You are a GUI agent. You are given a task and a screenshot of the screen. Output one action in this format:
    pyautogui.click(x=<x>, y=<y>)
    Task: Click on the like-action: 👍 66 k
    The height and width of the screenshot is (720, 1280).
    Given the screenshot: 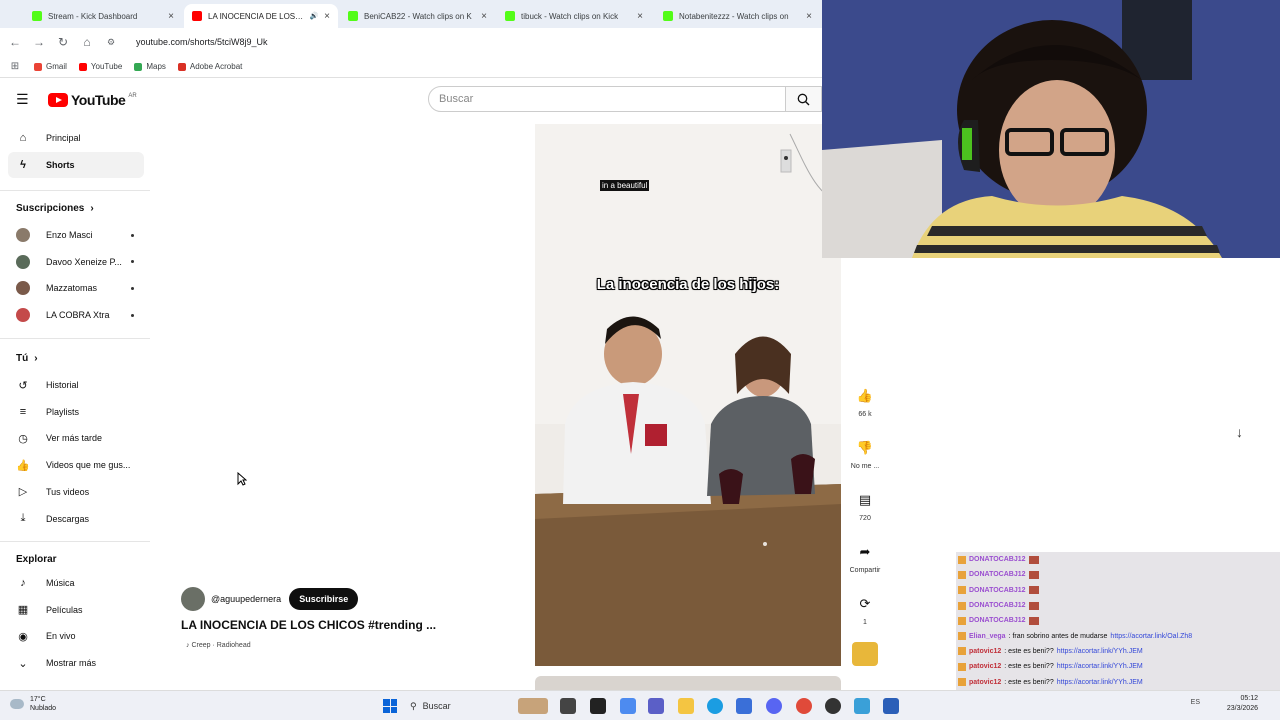 What is the action you would take?
    pyautogui.click(x=865, y=400)
    